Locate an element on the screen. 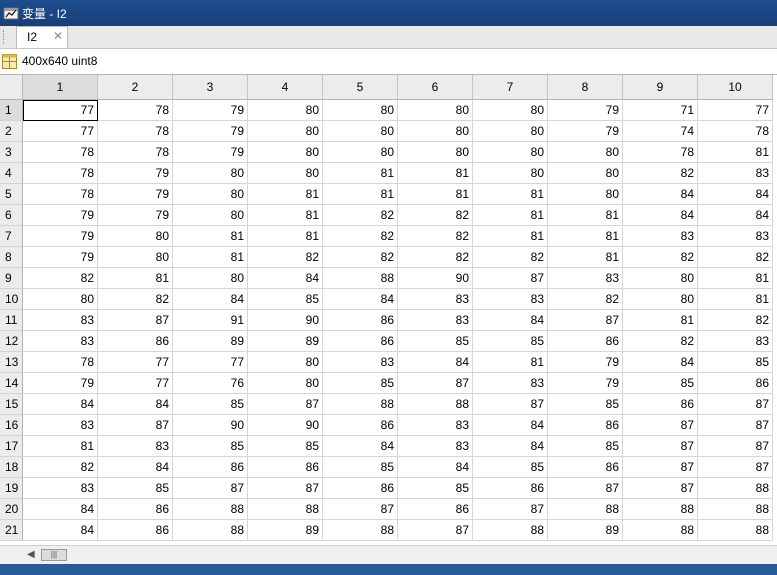  column-header: 5 is located at coordinates (360, 87).